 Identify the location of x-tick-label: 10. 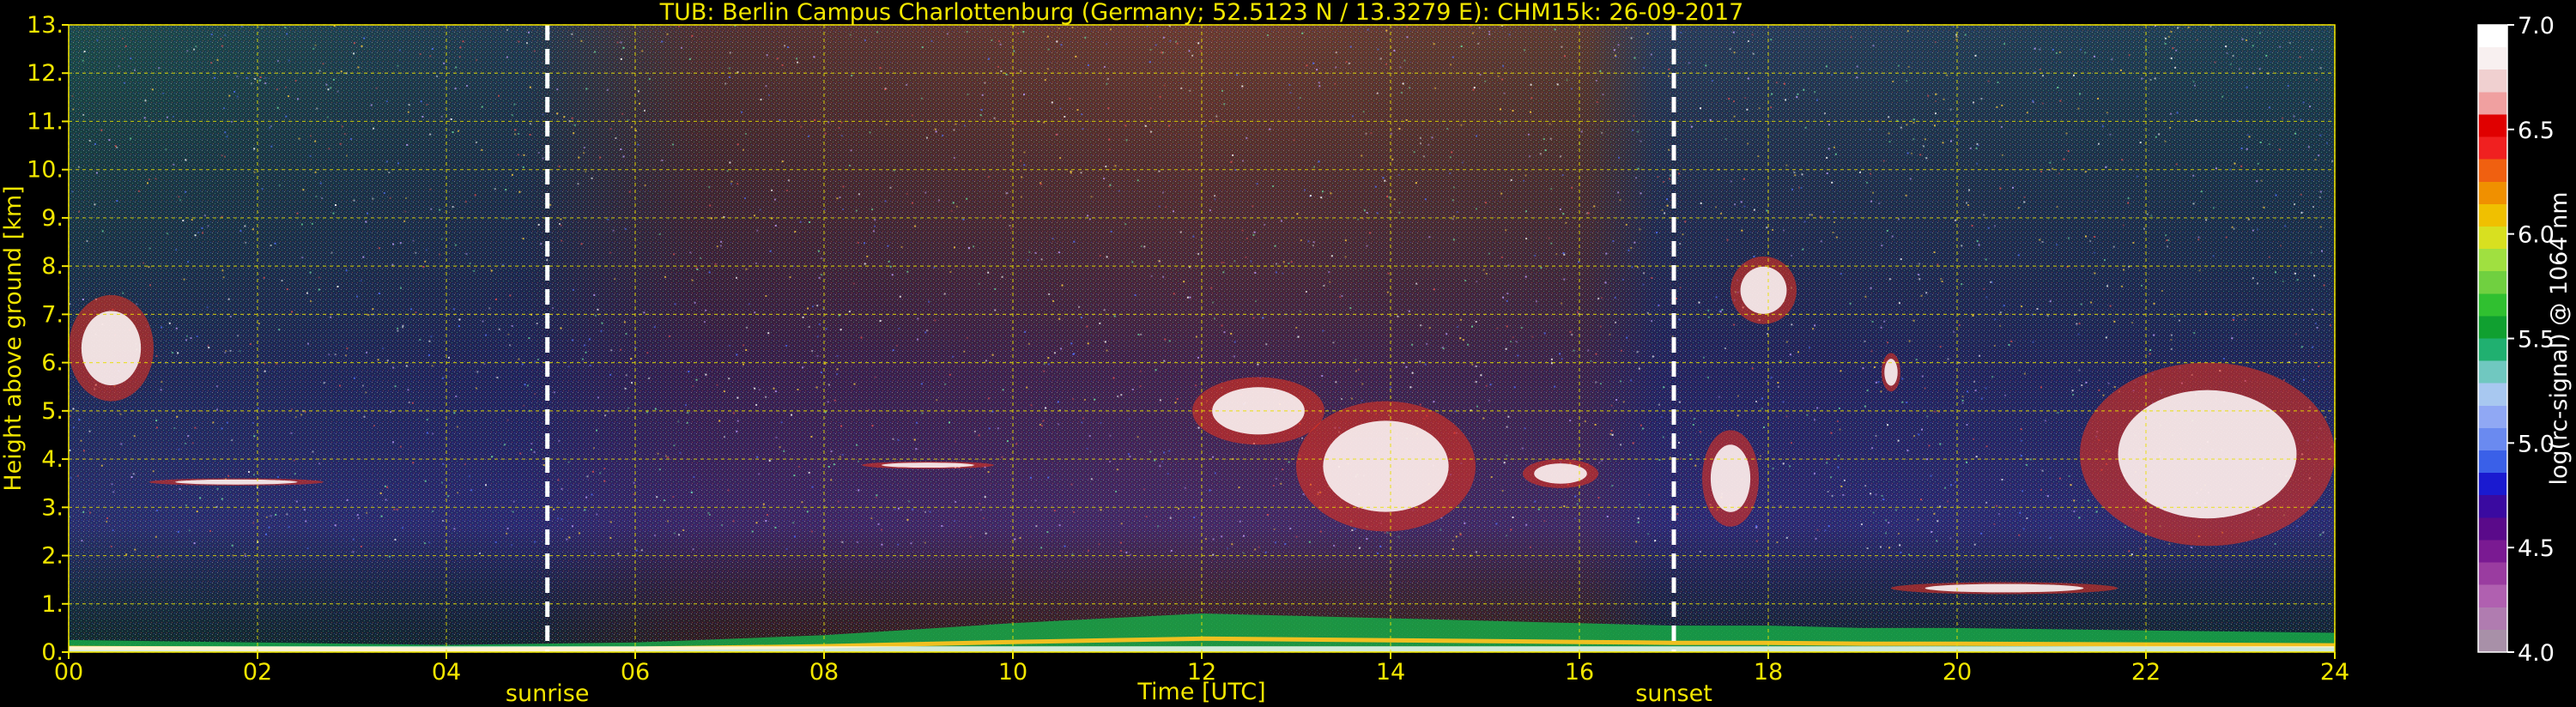
(1012, 672).